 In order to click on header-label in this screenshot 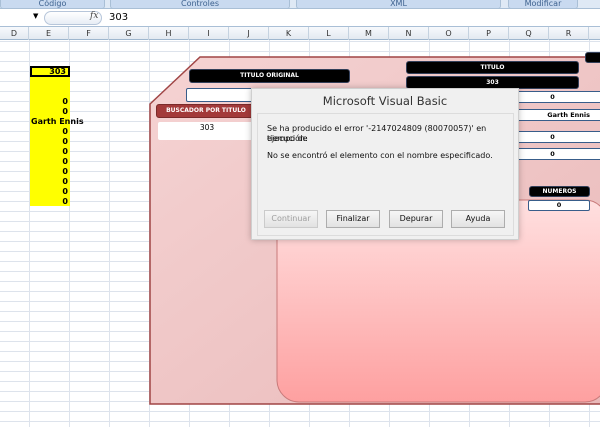, I will do `click(592, 57)`.